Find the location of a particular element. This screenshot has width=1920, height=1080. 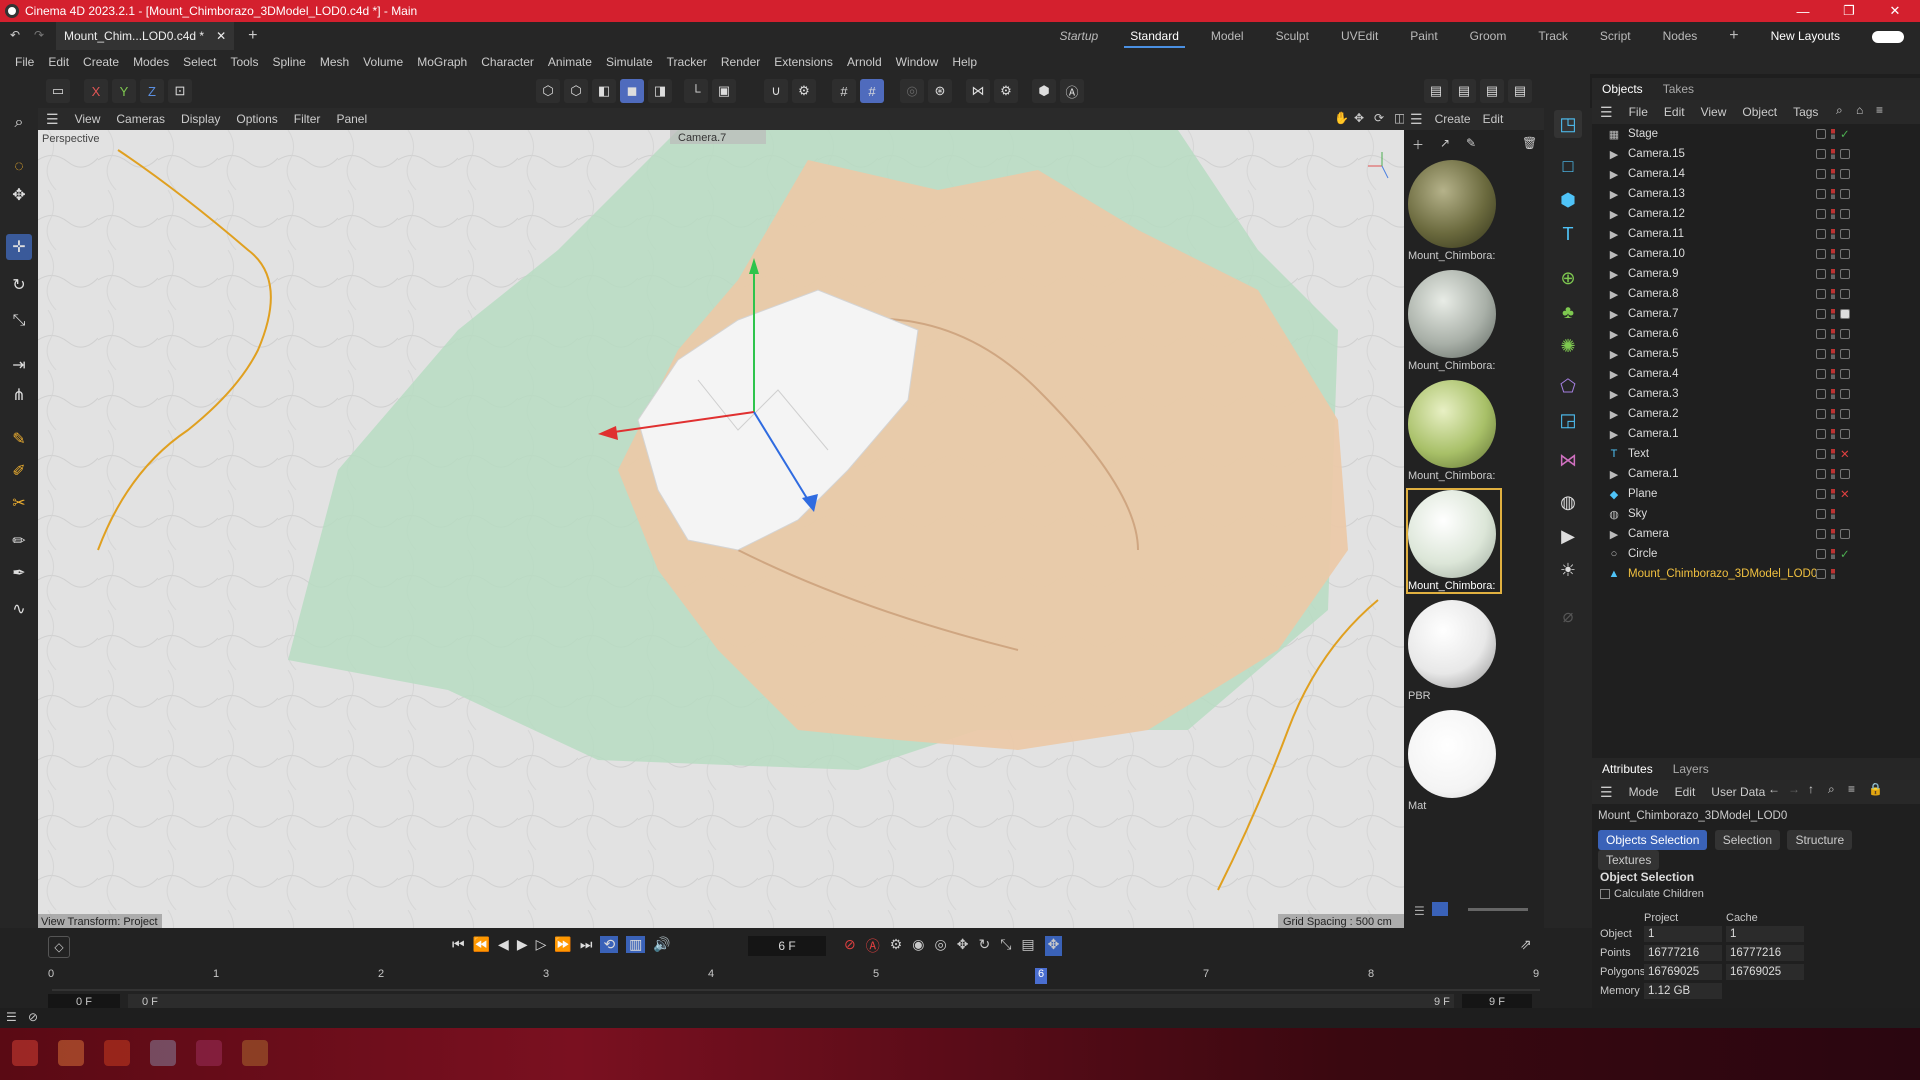

new-tab-icon: + is located at coordinates (252, 36).